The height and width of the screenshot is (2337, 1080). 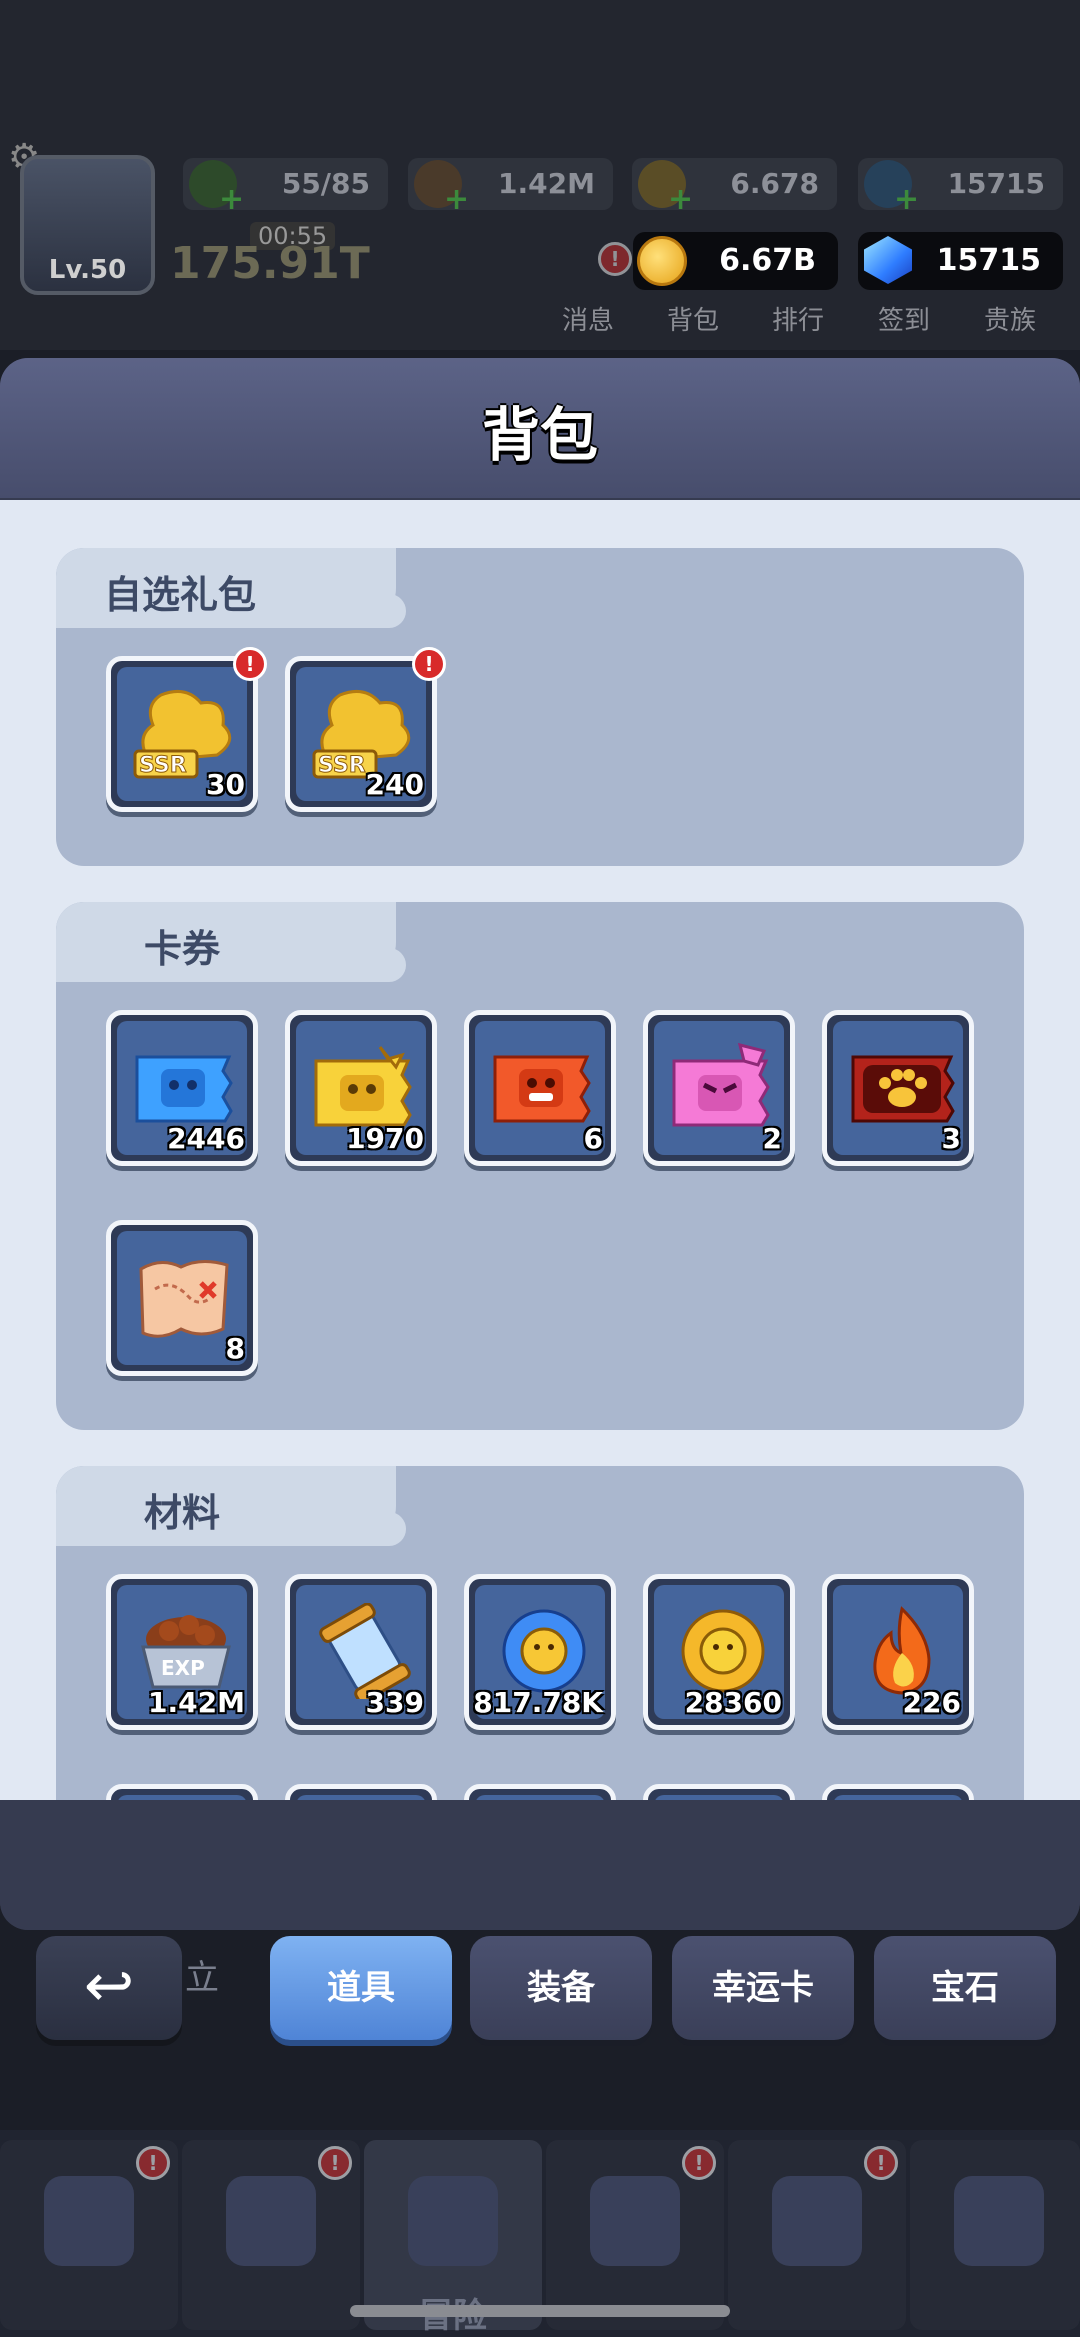 I want to click on treasure-map-icon, so click(x=184, y=1299).